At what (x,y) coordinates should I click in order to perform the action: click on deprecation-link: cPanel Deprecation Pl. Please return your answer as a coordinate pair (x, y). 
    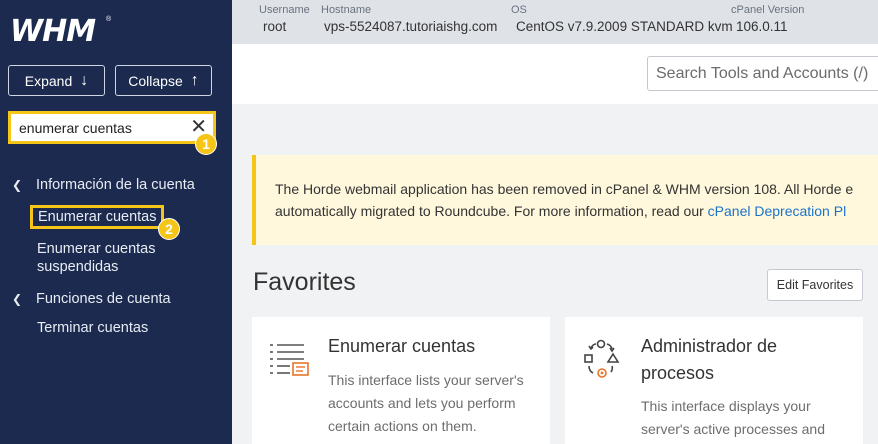
    Looking at the image, I should click on (777, 211).